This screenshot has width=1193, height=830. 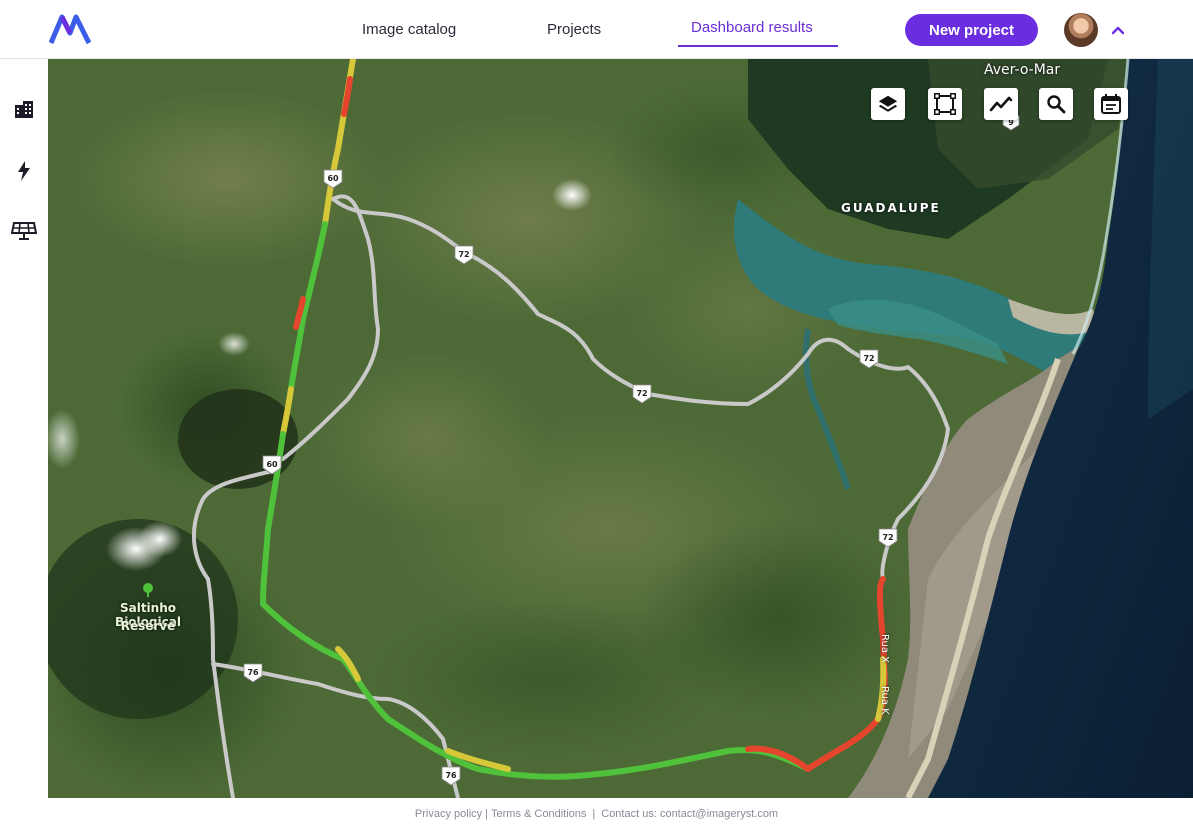 What do you see at coordinates (689, 814) in the screenshot?
I see `contact-link: Contact us: contact@imageryst.com` at bounding box center [689, 814].